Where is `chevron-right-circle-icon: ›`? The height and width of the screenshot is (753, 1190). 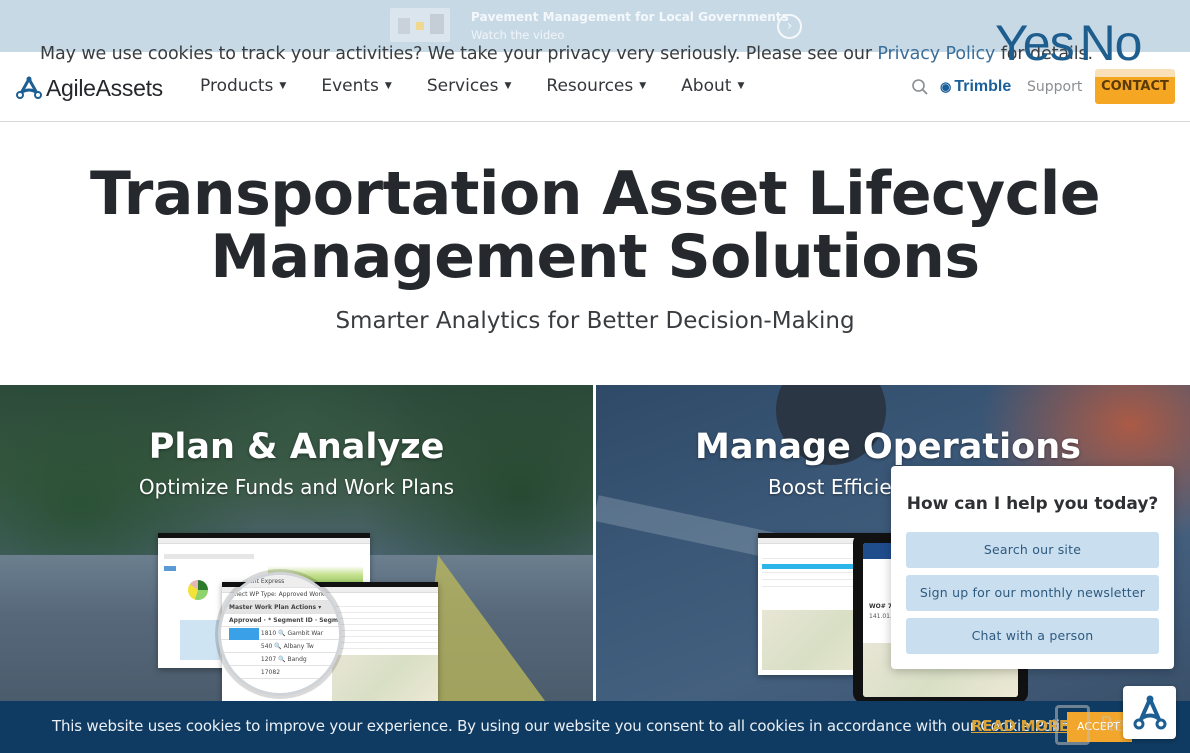
chevron-right-circle-icon: › is located at coordinates (789, 26).